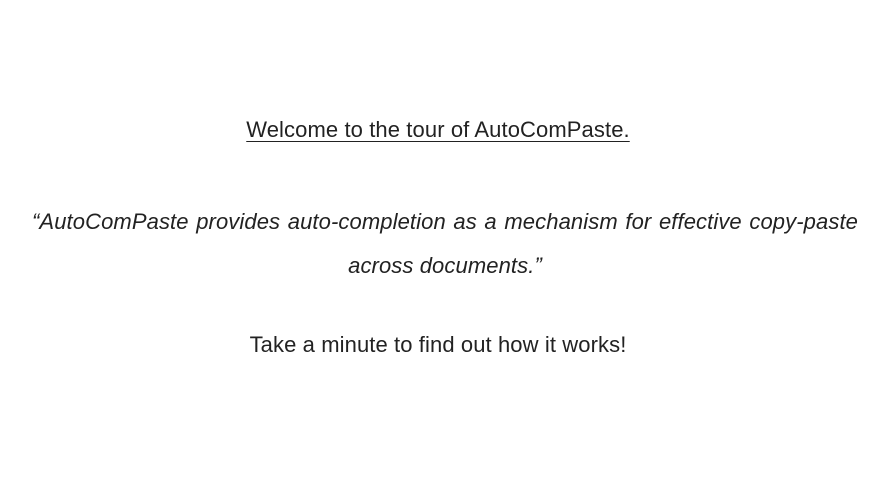 This screenshot has height=485, width=876. What do you see at coordinates (438, 344) in the screenshot?
I see `call-to-action-text: Take a minute to find out how it works!` at bounding box center [438, 344].